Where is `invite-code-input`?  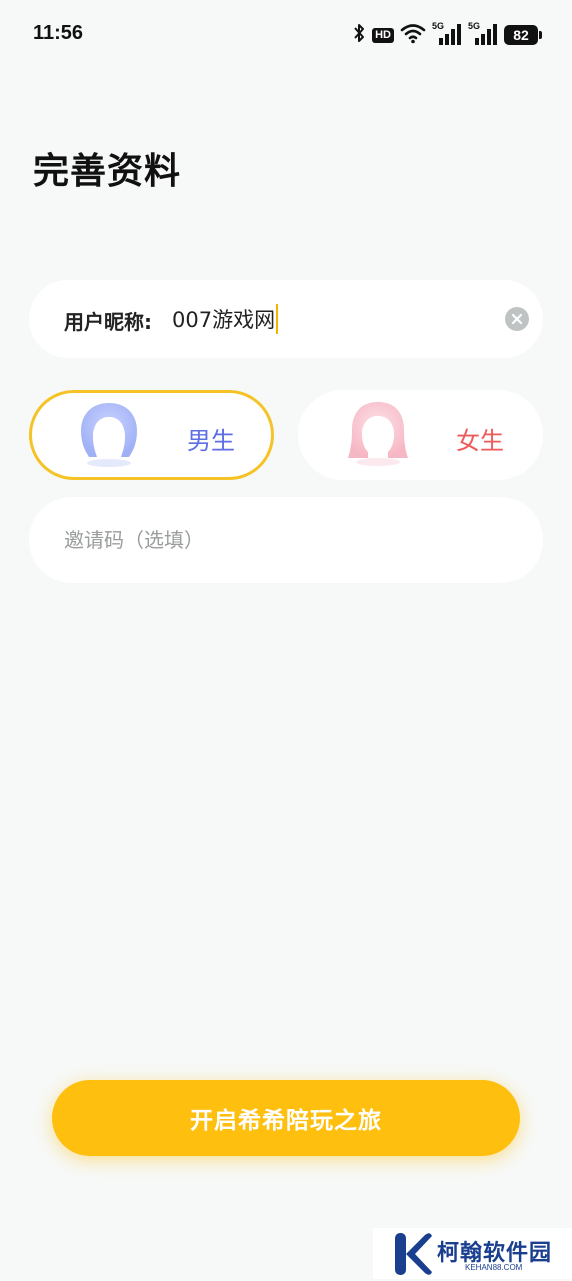 invite-code-input is located at coordinates (284, 540).